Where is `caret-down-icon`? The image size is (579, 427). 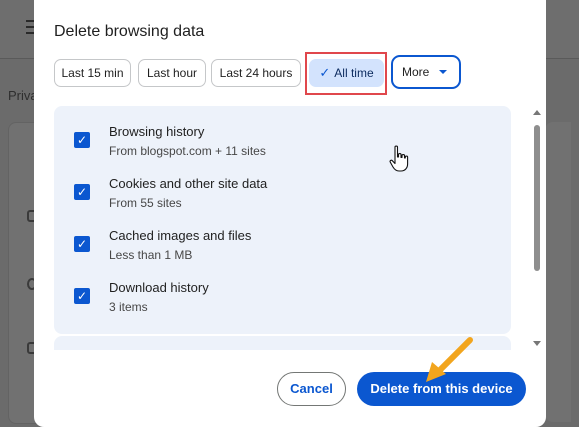
caret-down-icon is located at coordinates (443, 72).